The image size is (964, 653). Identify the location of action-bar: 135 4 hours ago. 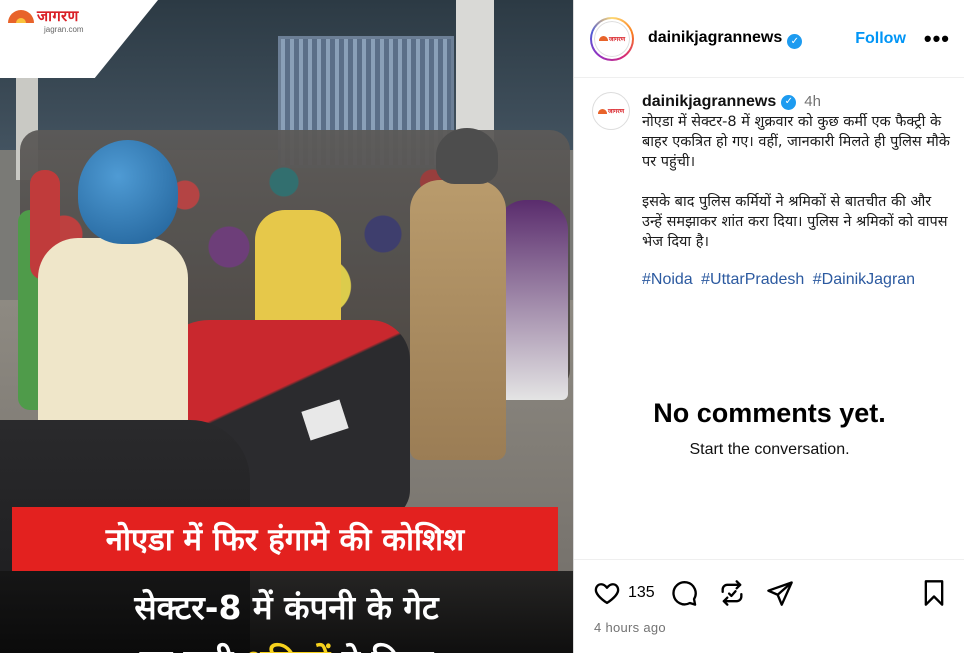
(769, 606).